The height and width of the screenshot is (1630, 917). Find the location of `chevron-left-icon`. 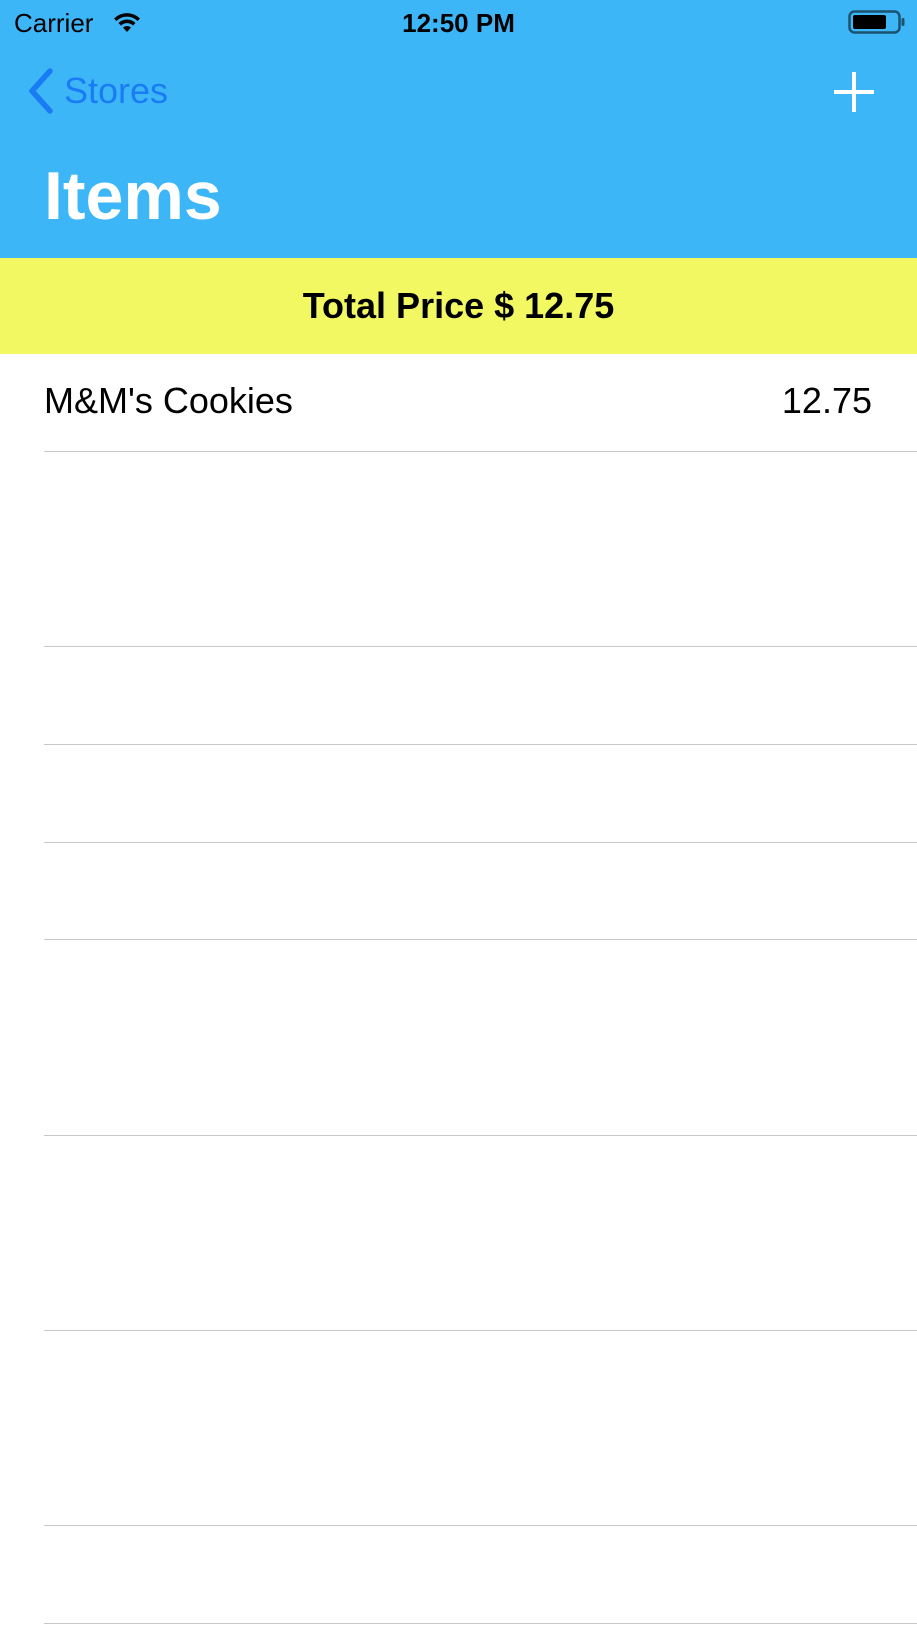

chevron-left-icon is located at coordinates (41, 91).